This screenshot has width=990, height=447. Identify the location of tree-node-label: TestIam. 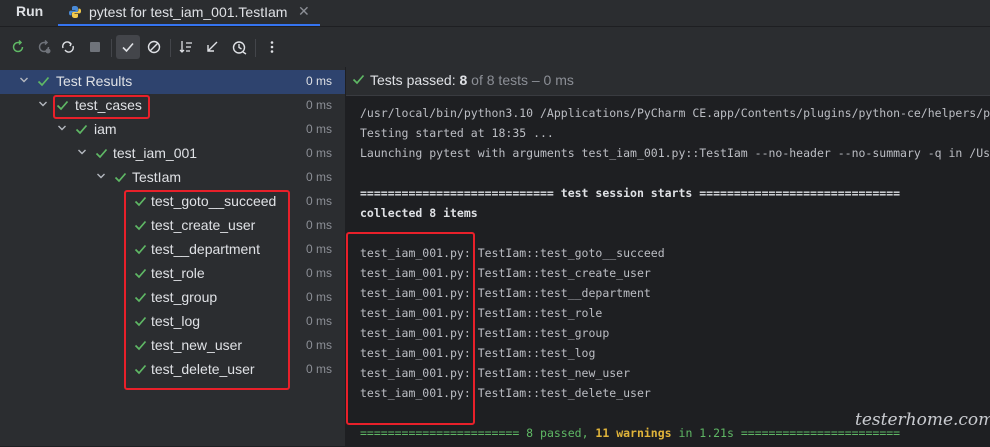
(157, 177).